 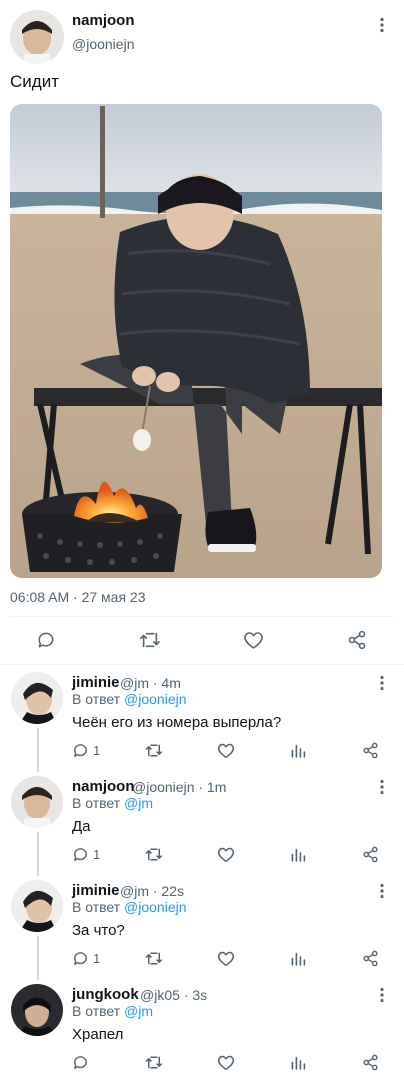 I want to click on reply-text: Храпел, so click(x=98, y=1034).